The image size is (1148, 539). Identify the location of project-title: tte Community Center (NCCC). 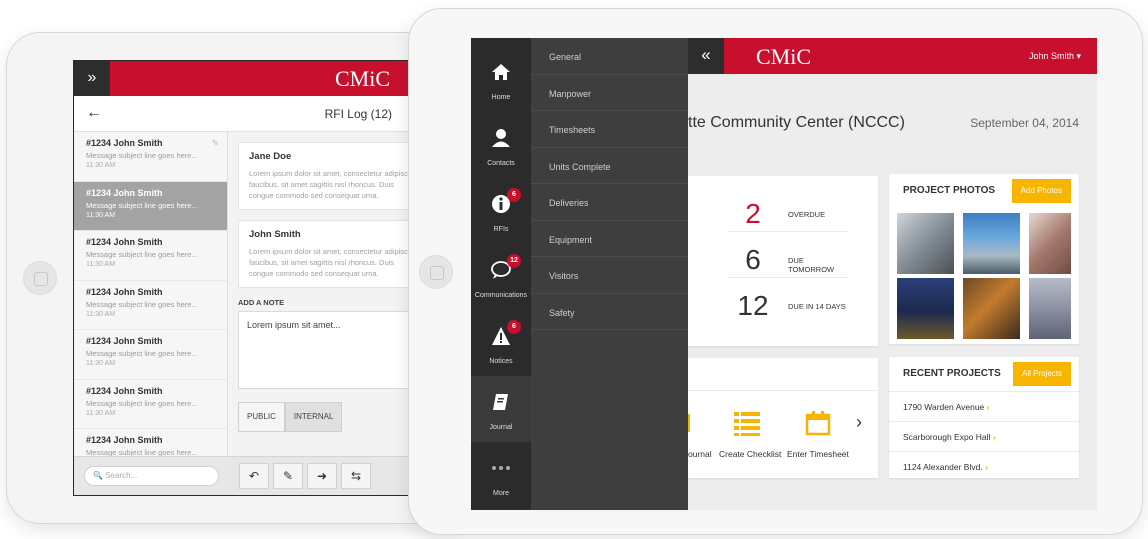
(796, 122).